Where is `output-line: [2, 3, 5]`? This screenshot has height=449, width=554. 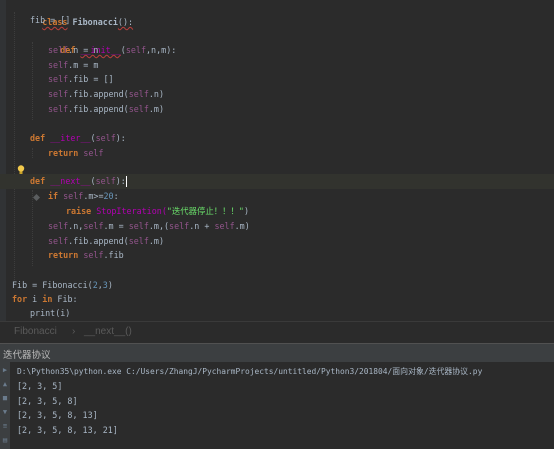 output-line: [2, 3, 5] is located at coordinates (40, 386).